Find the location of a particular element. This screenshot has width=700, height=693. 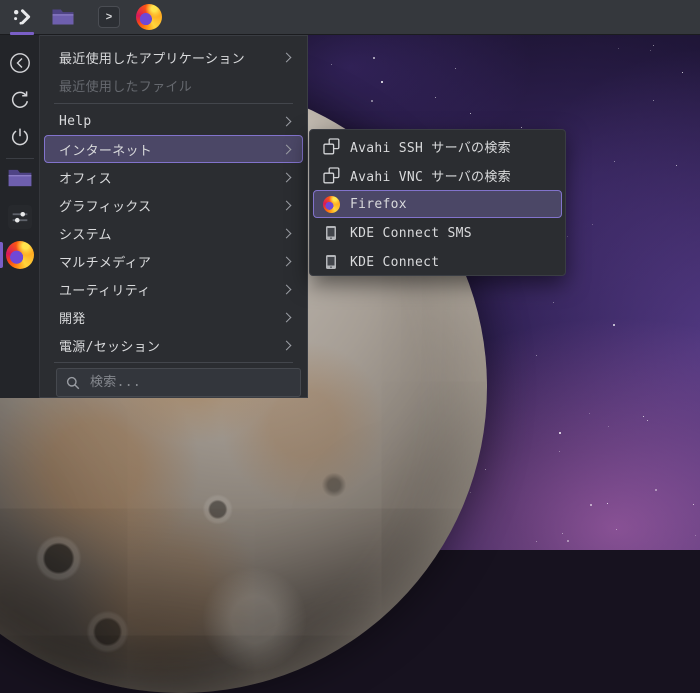

sidebar-separator is located at coordinates (20, 158).